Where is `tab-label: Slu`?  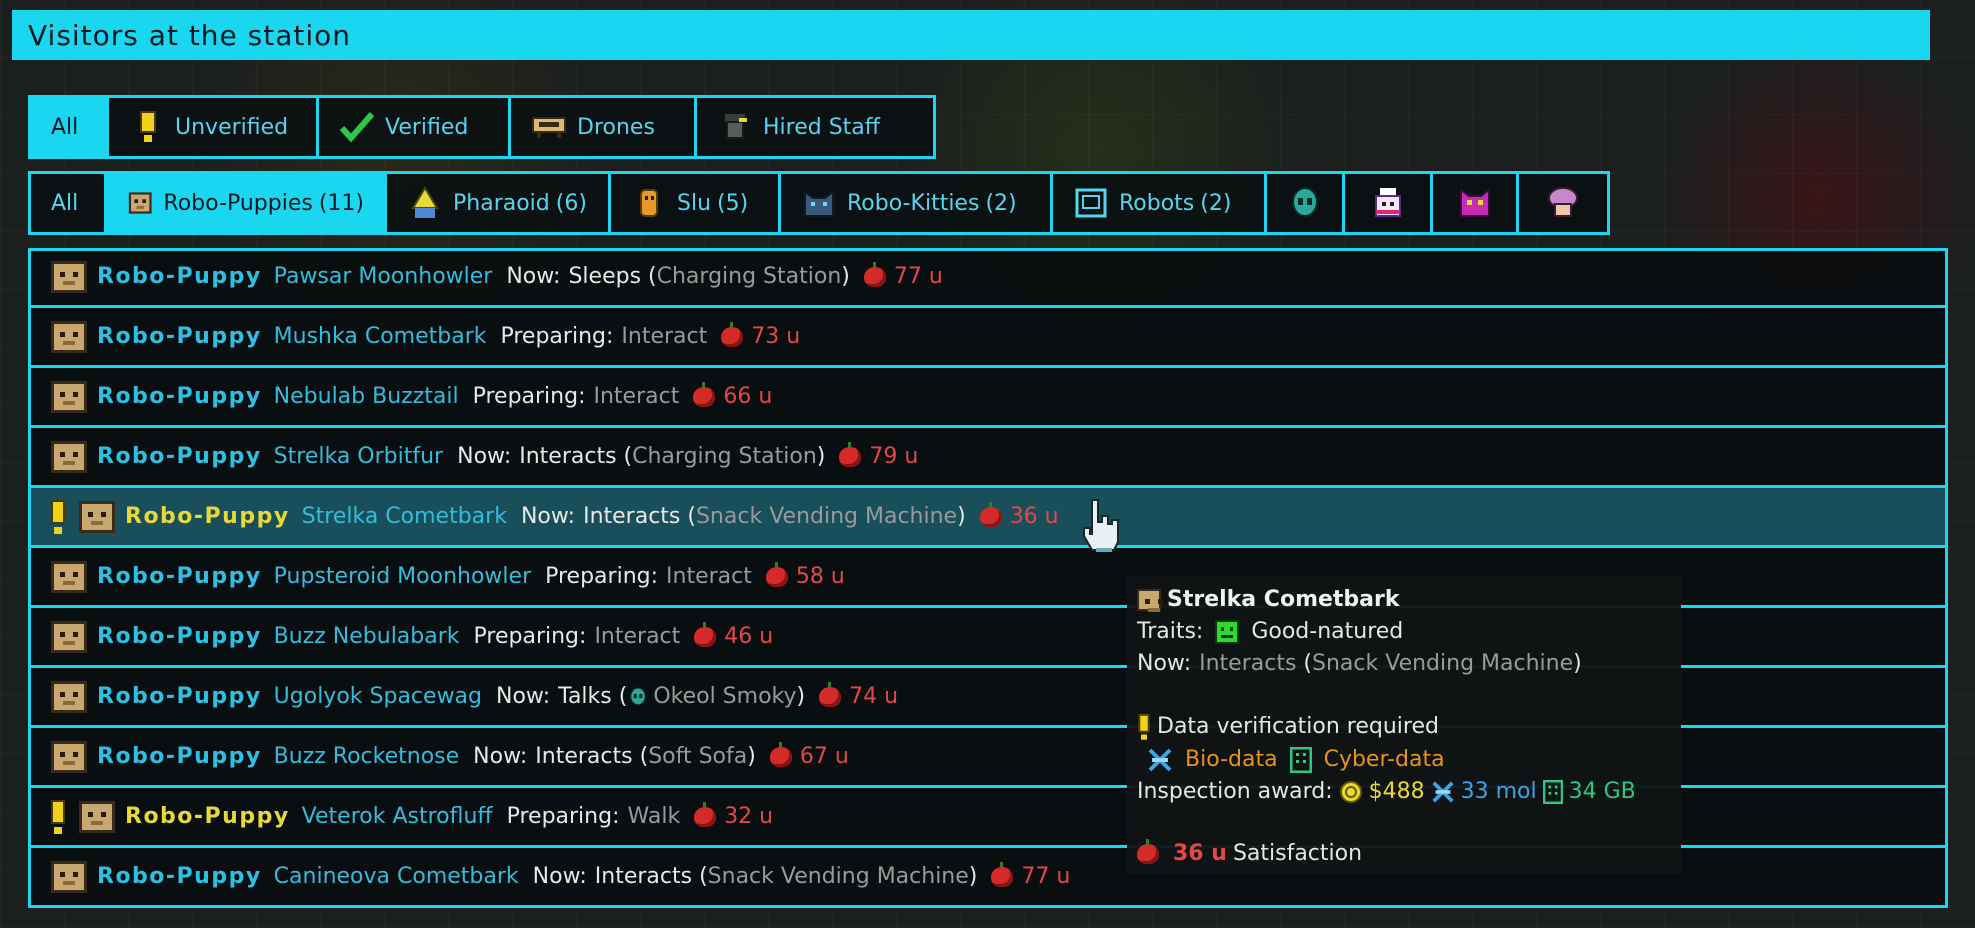 tab-label: Slu is located at coordinates (694, 203).